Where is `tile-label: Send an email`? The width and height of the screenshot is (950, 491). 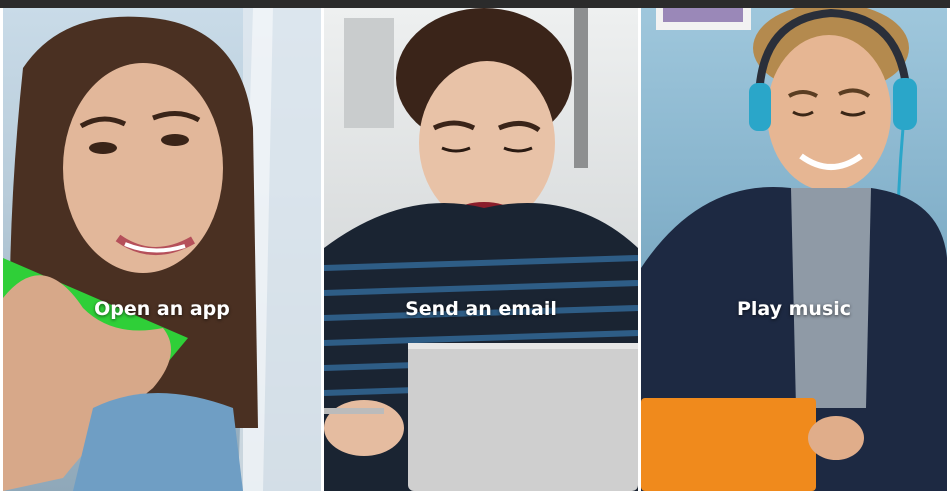 tile-label: Send an email is located at coordinates (481, 309).